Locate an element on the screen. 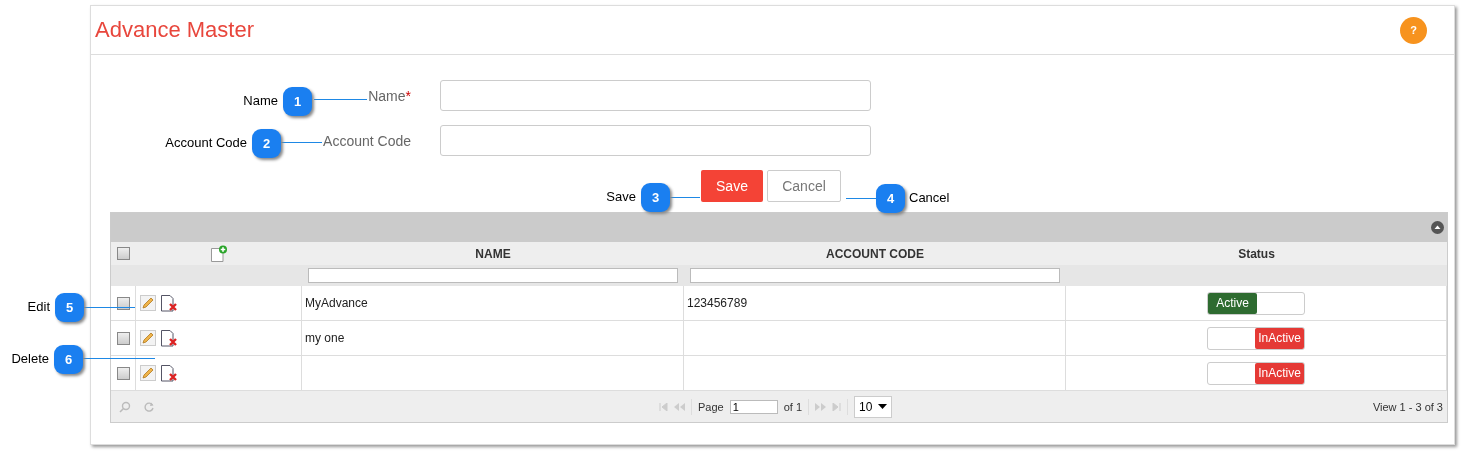 The height and width of the screenshot is (454, 1465). first-page-icon is located at coordinates (663, 406).